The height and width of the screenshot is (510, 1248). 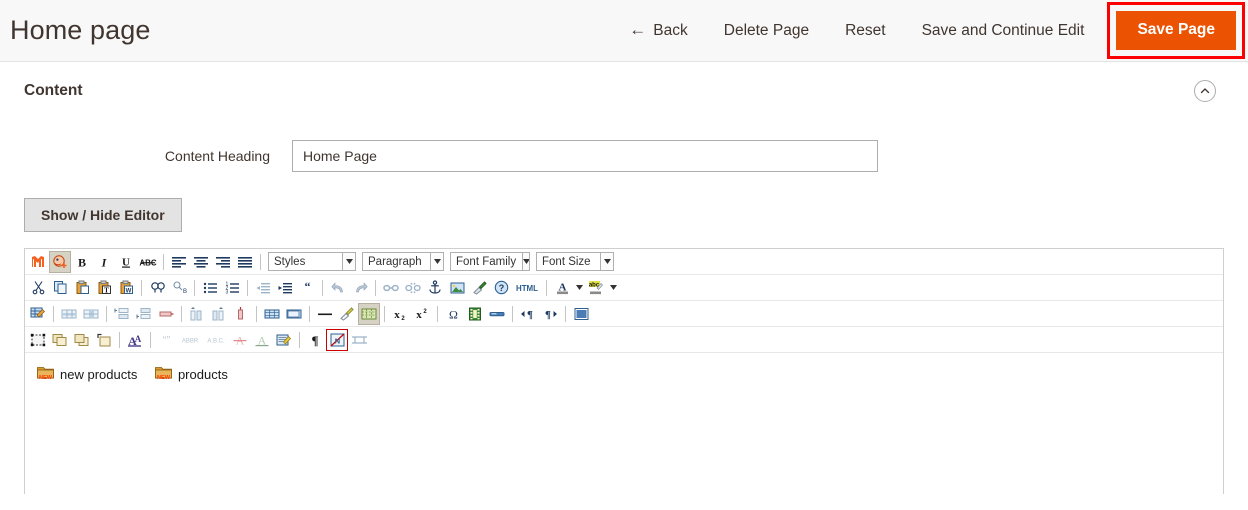 What do you see at coordinates (766, 30) in the screenshot?
I see `delete-page-button: Delete Page` at bounding box center [766, 30].